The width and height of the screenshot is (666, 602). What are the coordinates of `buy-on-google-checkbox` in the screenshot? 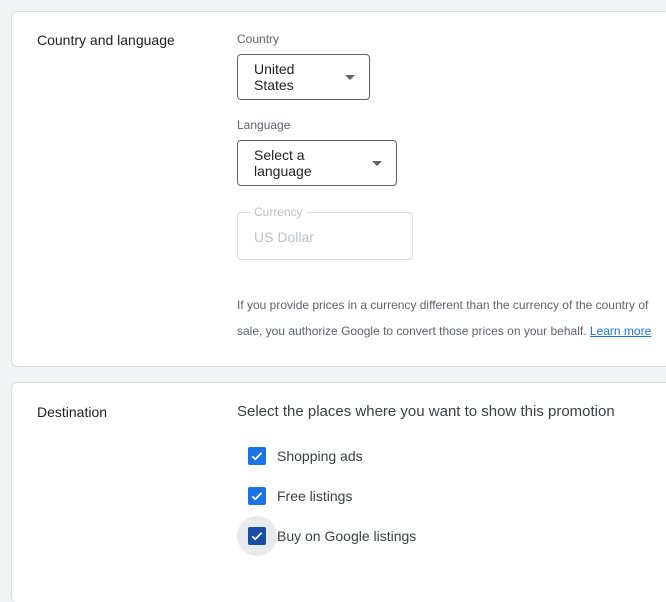 It's located at (257, 536).